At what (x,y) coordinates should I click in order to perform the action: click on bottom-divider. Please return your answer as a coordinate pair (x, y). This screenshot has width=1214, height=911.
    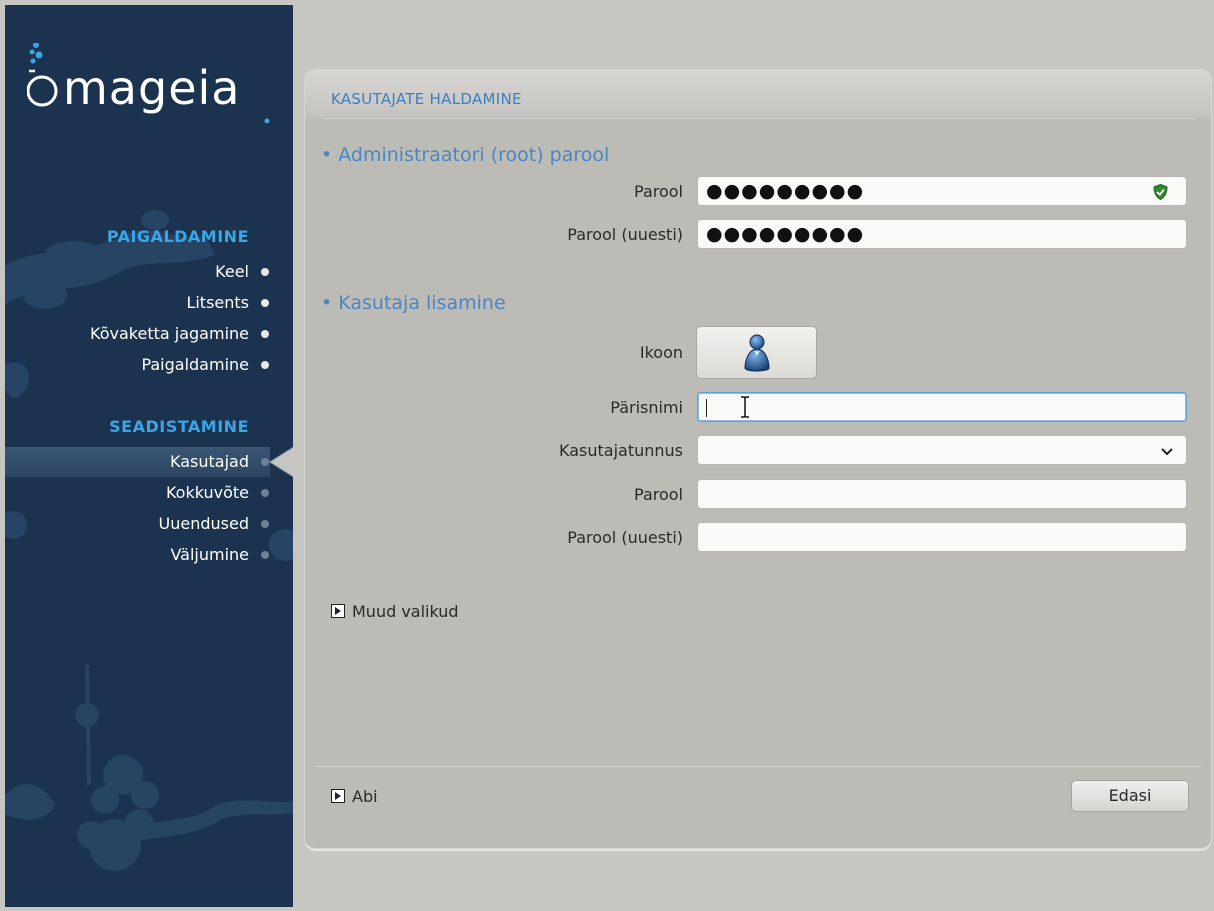
    Looking at the image, I should click on (758, 766).